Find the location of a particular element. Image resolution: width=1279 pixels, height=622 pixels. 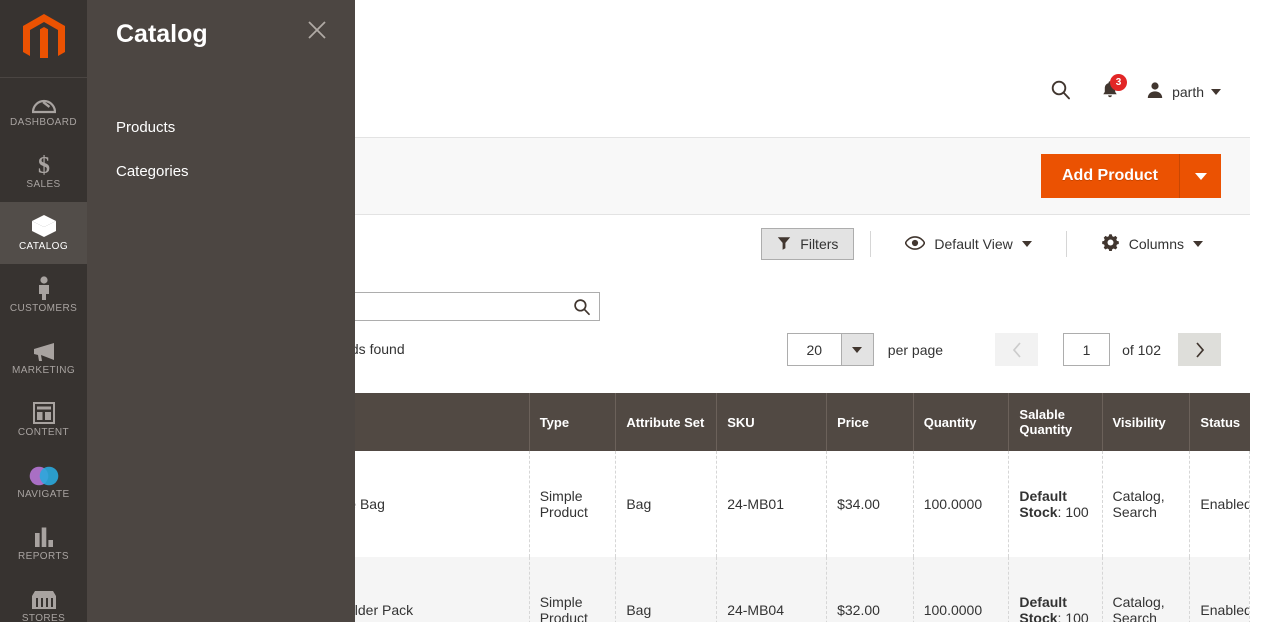

sidebar-label: NAVIGATE is located at coordinates (43, 494).